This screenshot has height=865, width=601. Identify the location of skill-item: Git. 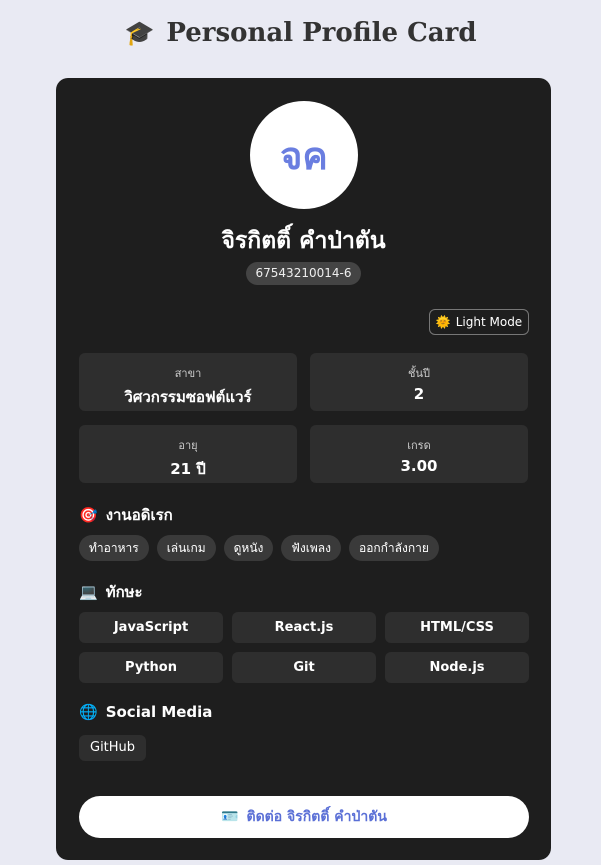
(304, 667).